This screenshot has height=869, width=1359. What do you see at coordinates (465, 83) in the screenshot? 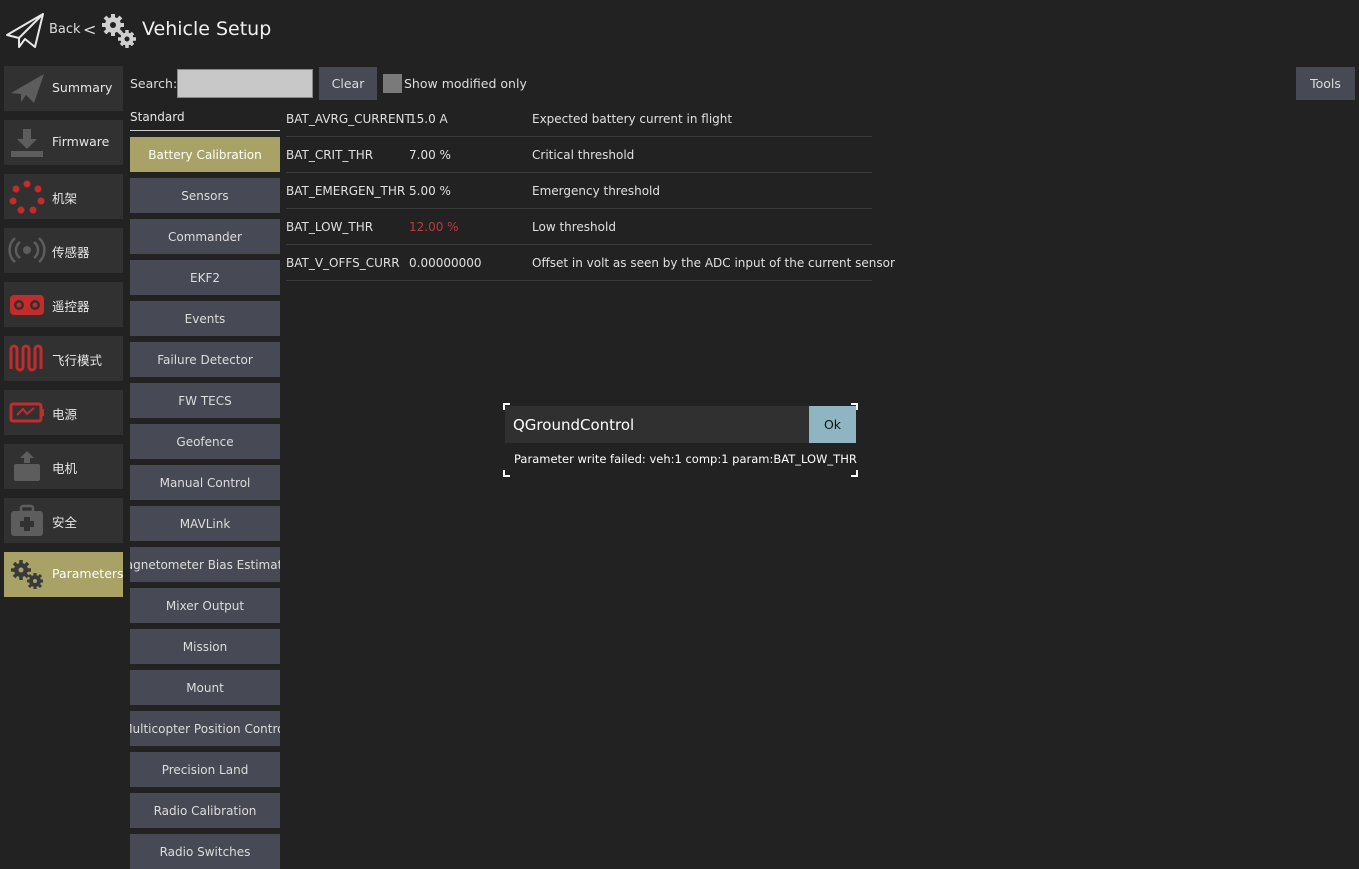
I see `show-modified-label: Show modified only` at bounding box center [465, 83].